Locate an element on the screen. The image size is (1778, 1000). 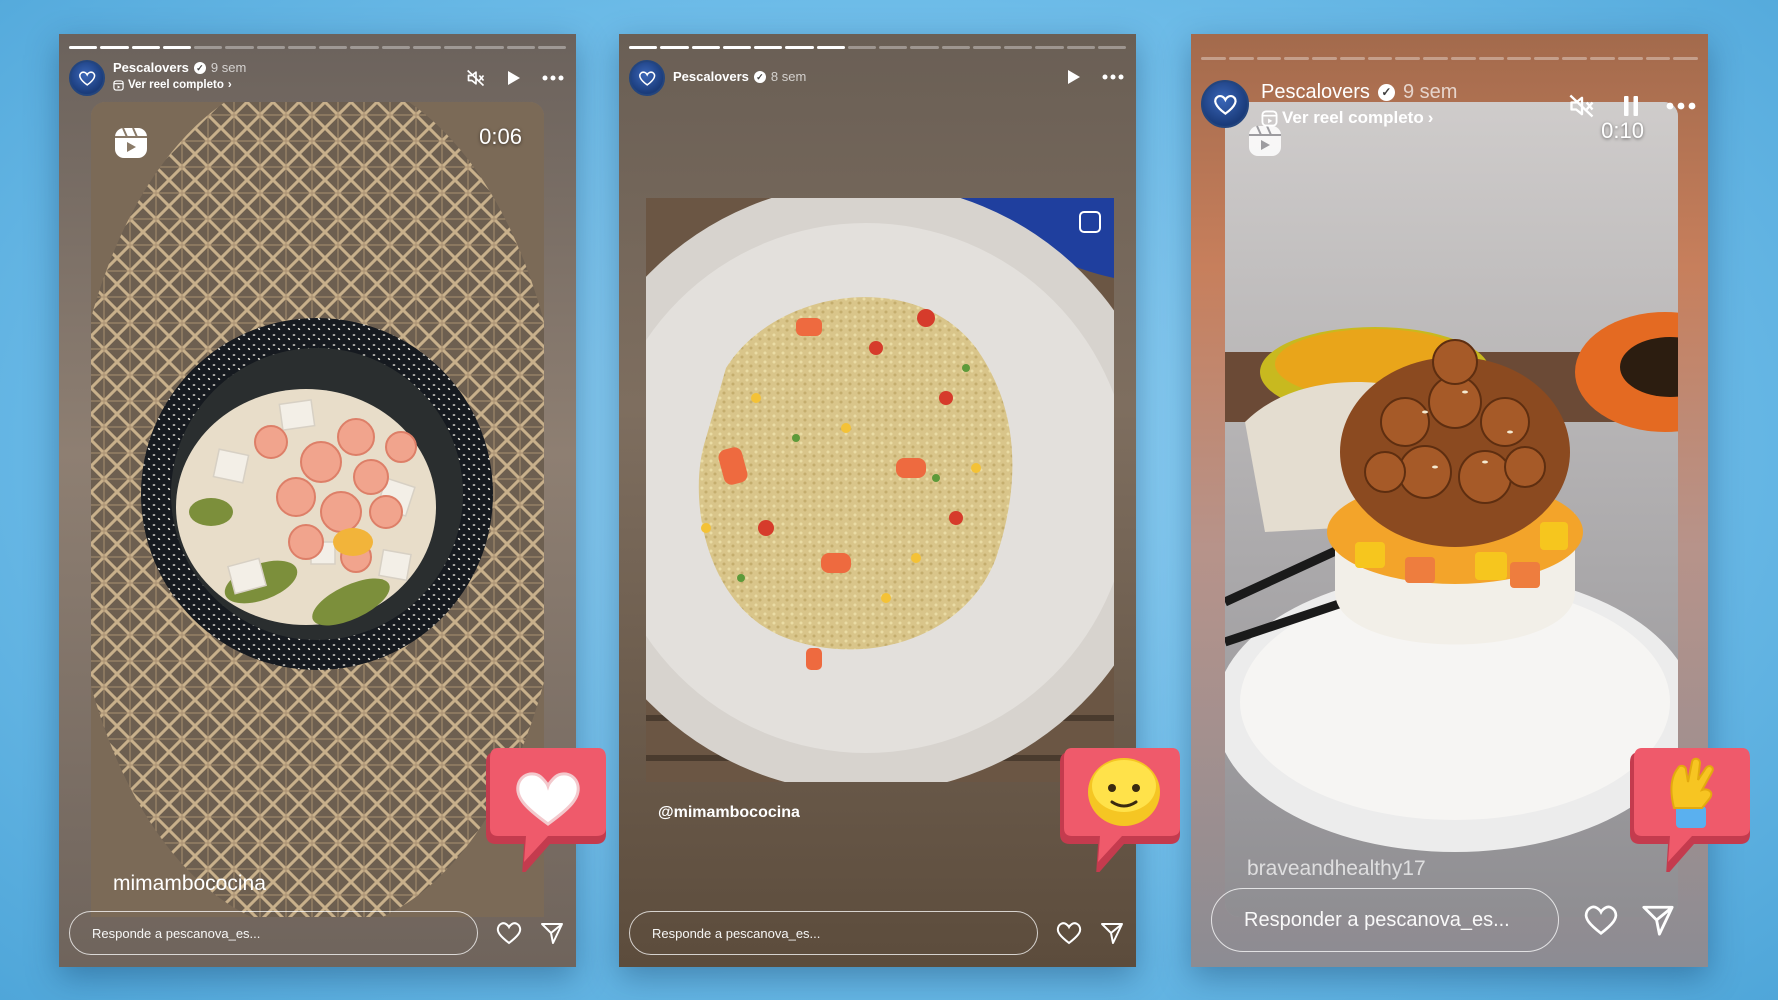
smiley-face-icon is located at coordinates (1124, 792).